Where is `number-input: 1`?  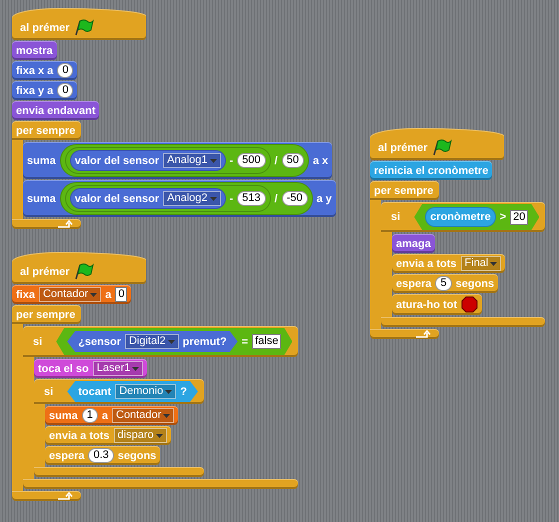
number-input: 1 is located at coordinates (90, 415).